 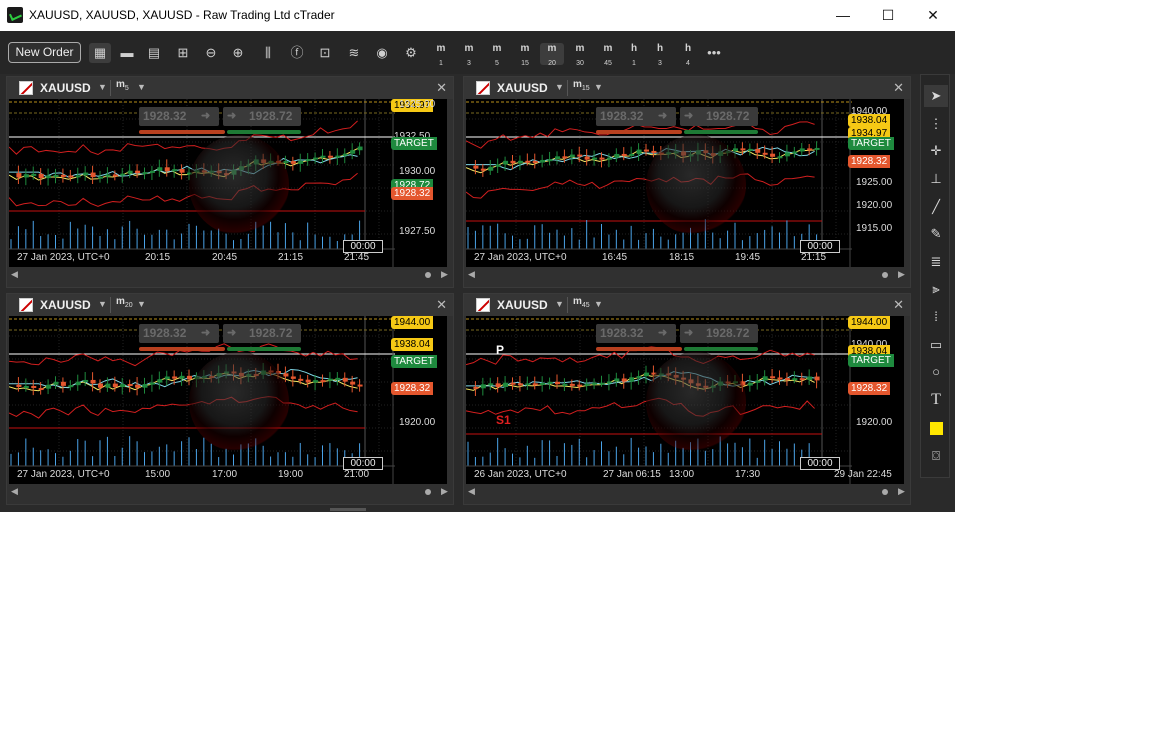 I want to click on zoom-out-icon: ⊖, so click(x=211, y=53).